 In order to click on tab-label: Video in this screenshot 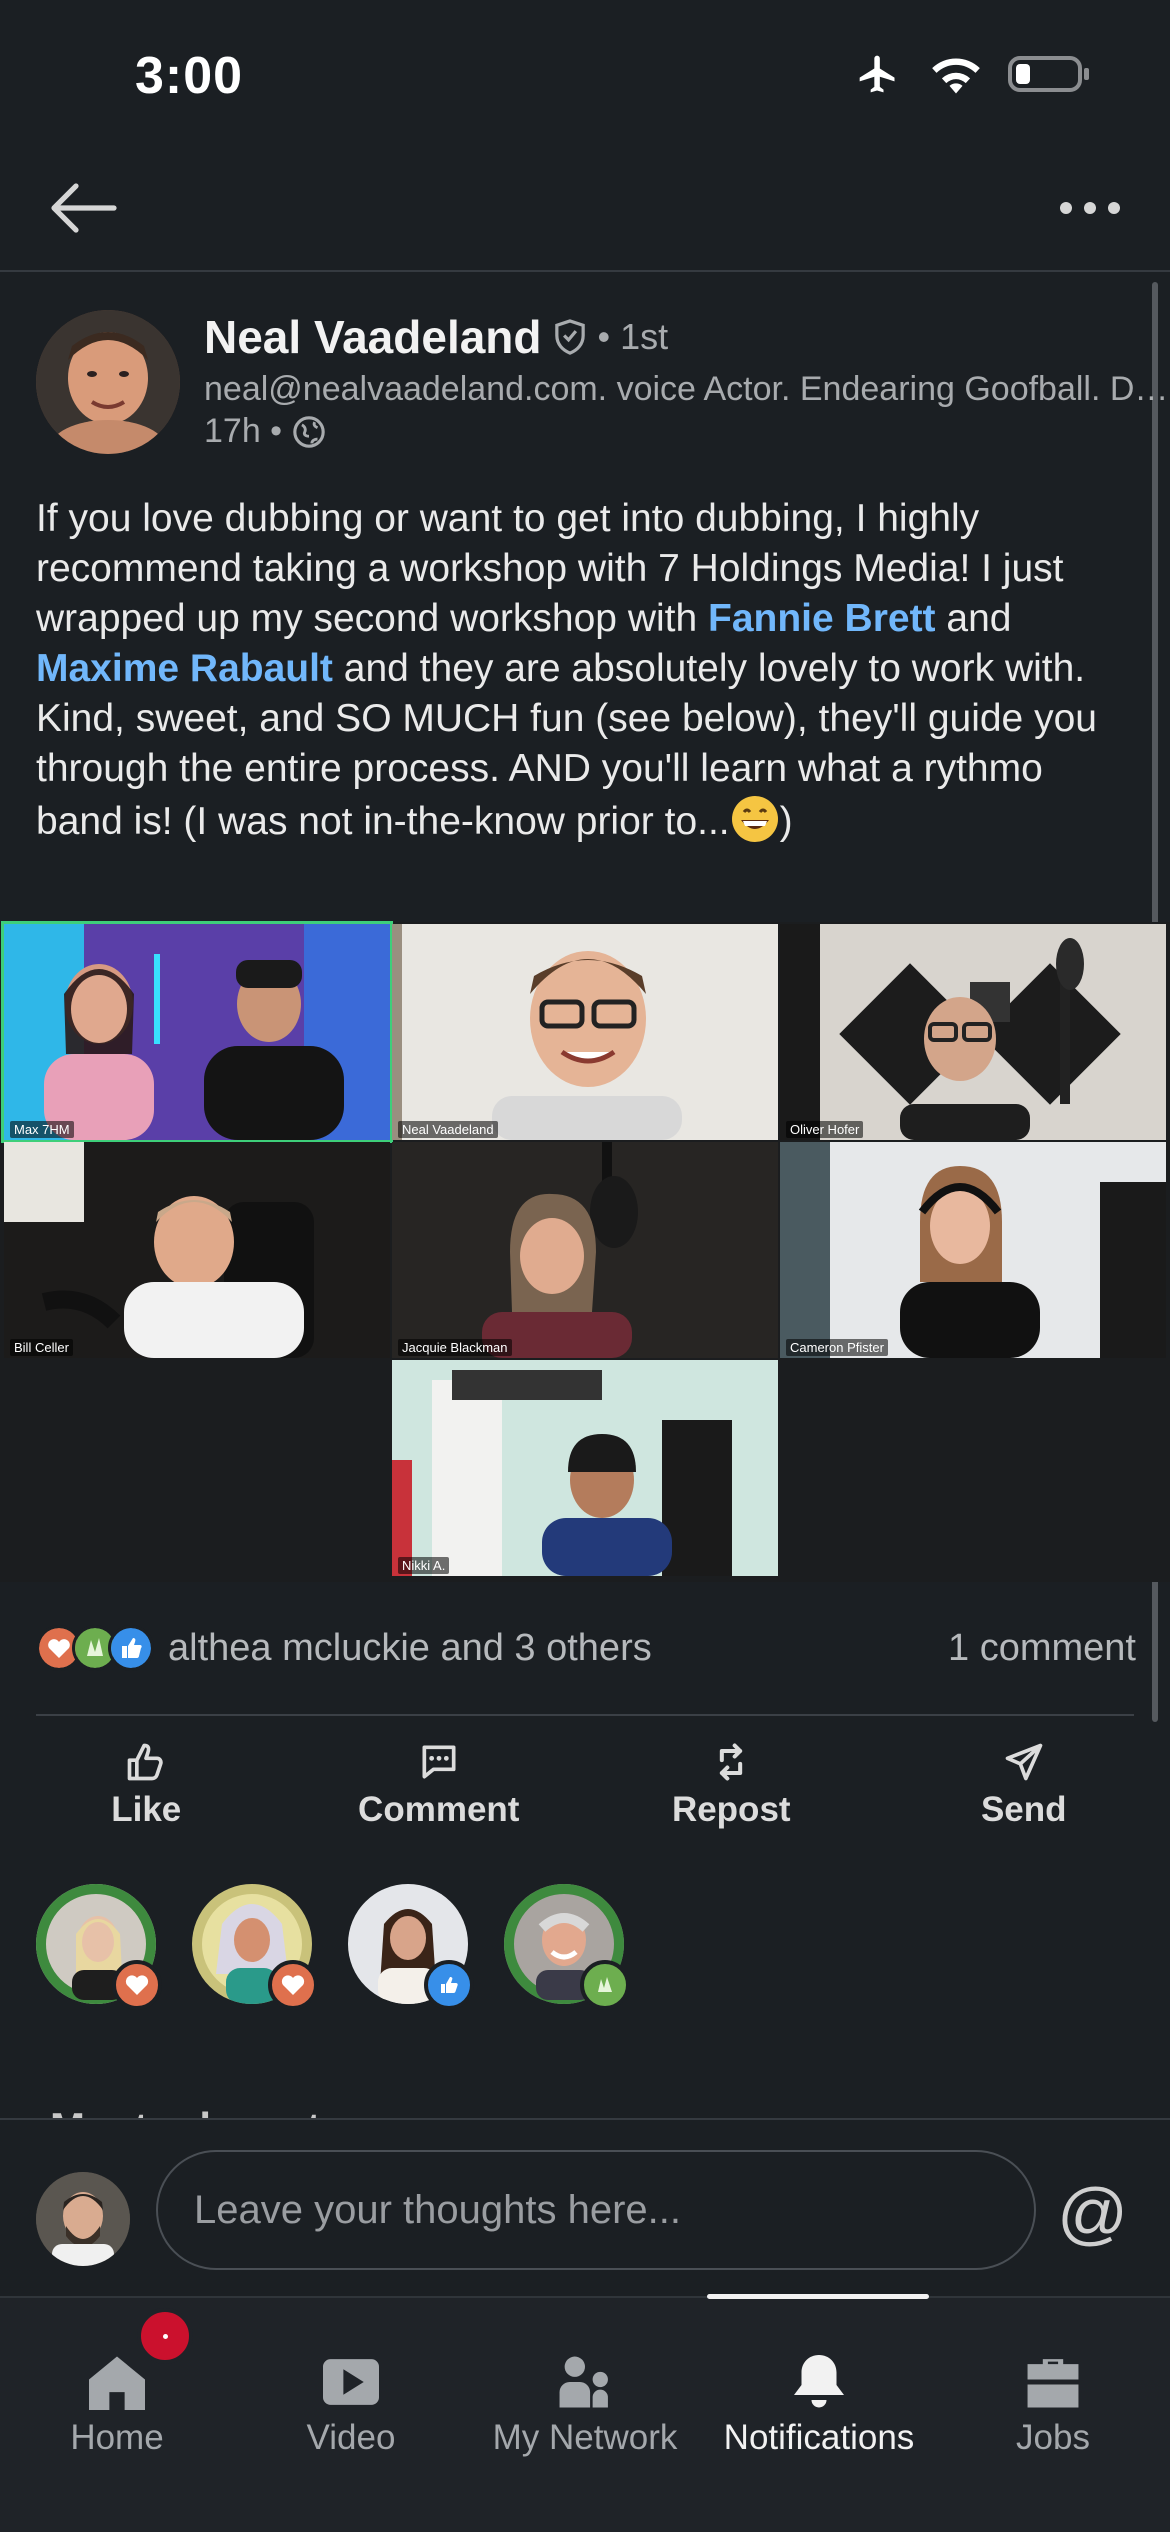, I will do `click(351, 2437)`.